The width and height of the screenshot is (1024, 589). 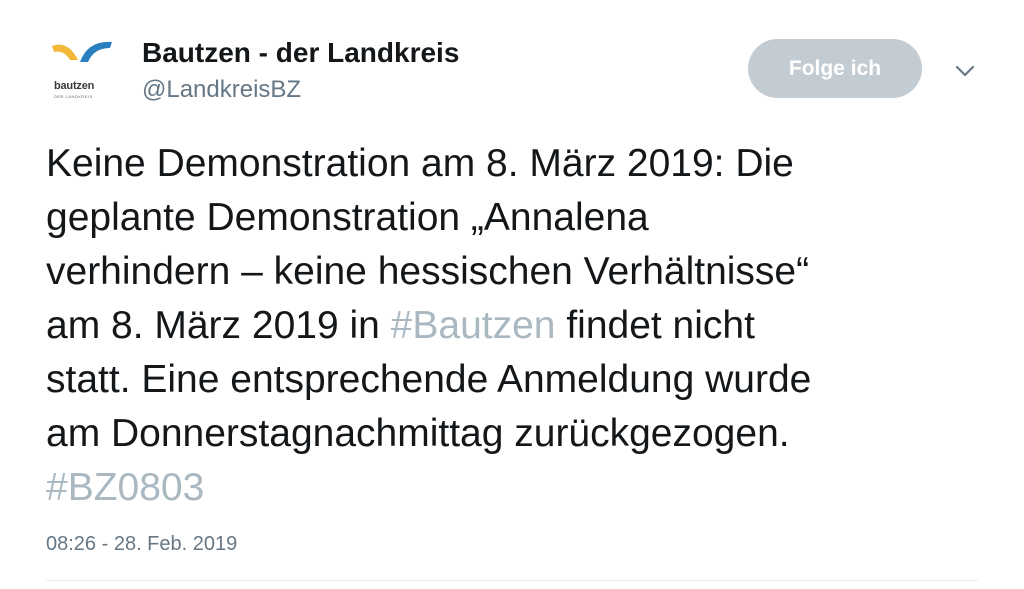 I want to click on display-name: Bautzen - der Landkreis, so click(x=300, y=53).